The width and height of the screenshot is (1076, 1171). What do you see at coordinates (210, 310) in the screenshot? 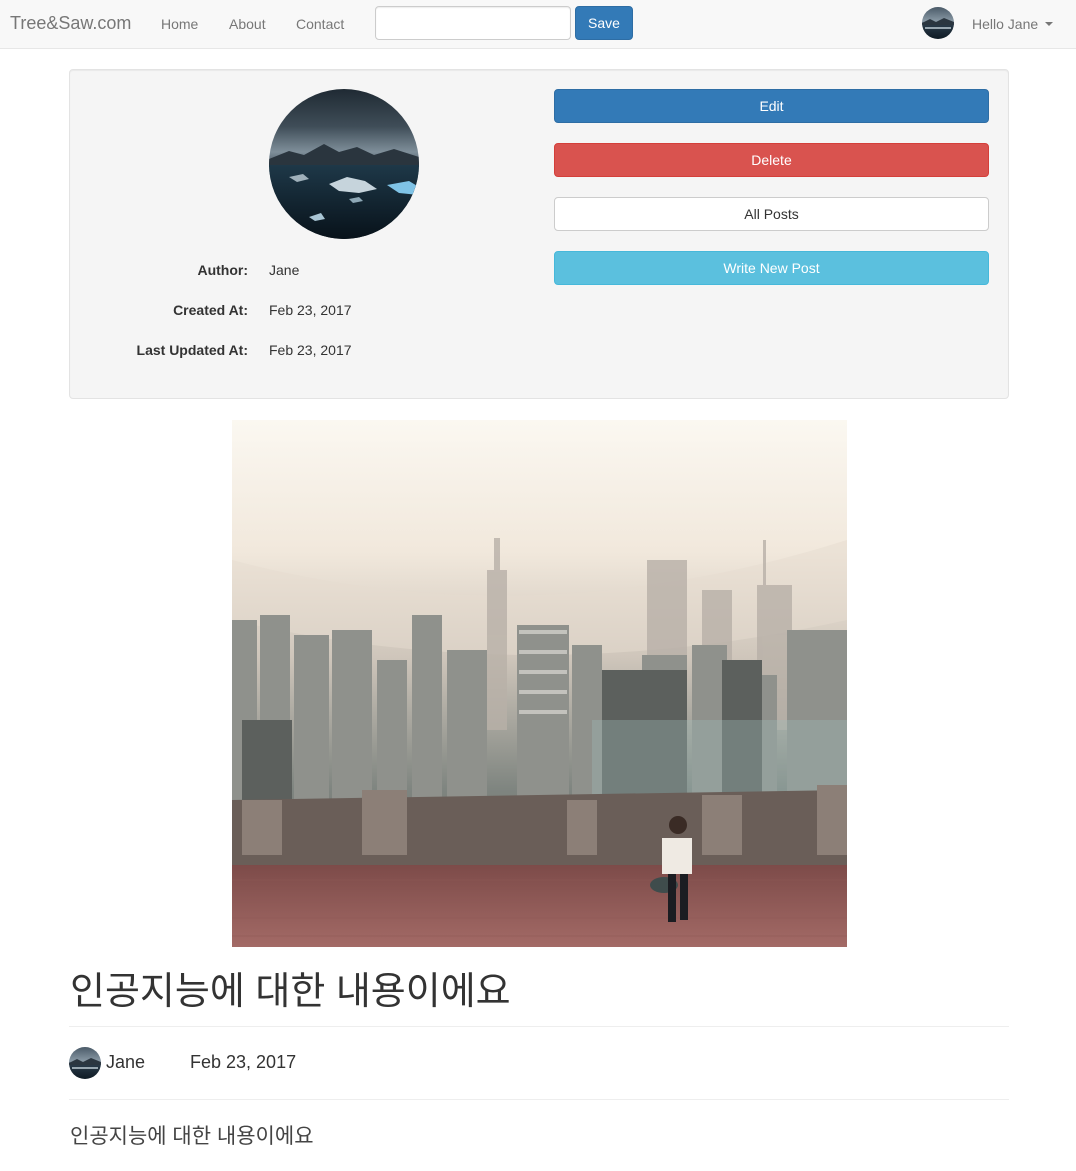
I see `created-at-label: Created At:` at bounding box center [210, 310].